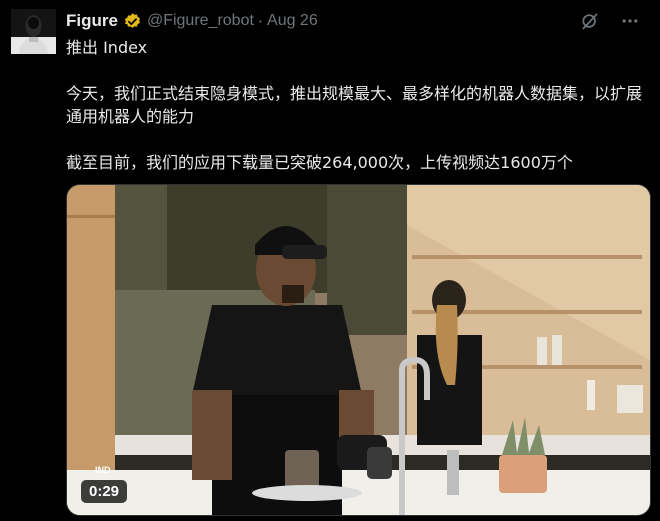 The image size is (660, 521). Describe the element at coordinates (590, 21) in the screenshot. I see `grok-icon` at that location.